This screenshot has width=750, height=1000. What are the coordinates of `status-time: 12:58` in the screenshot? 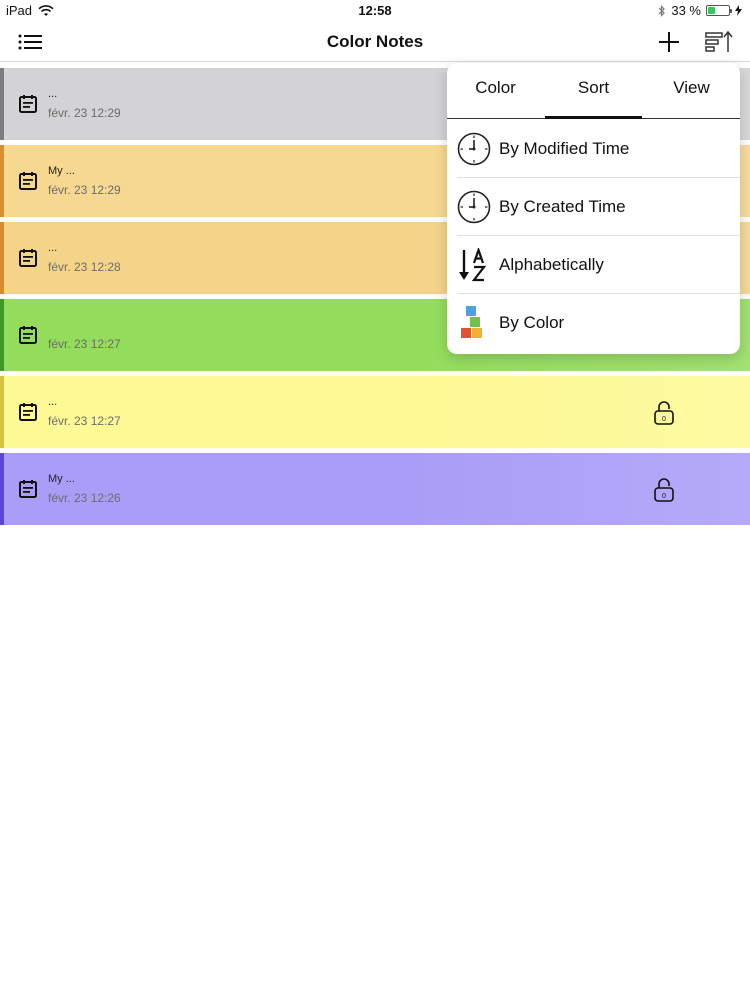 It's located at (375, 10).